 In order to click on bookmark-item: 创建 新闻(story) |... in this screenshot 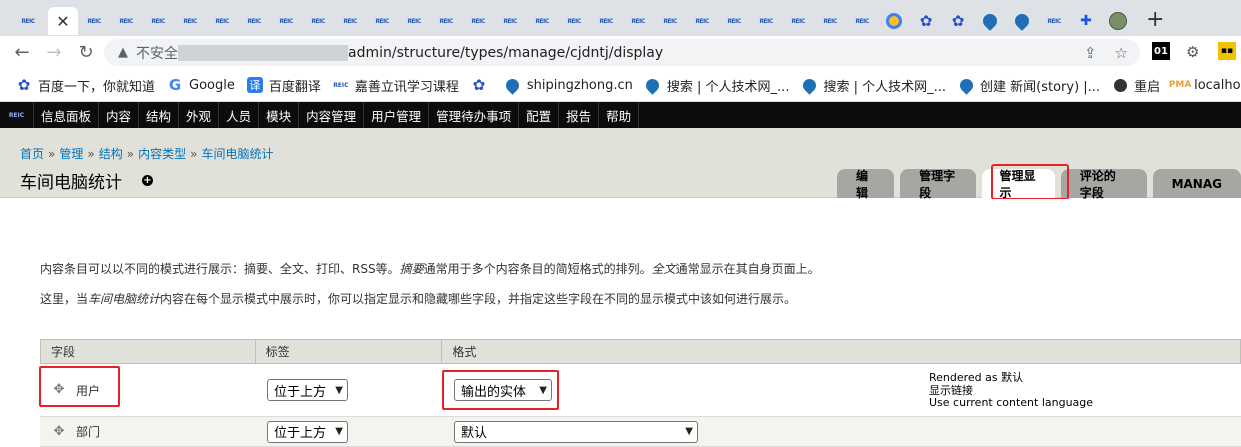, I will do `click(1028, 85)`.